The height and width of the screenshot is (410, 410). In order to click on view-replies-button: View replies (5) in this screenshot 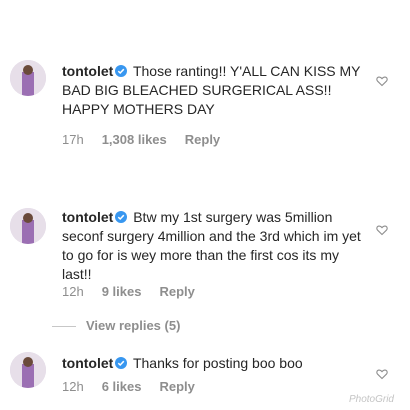, I will do `click(116, 325)`.